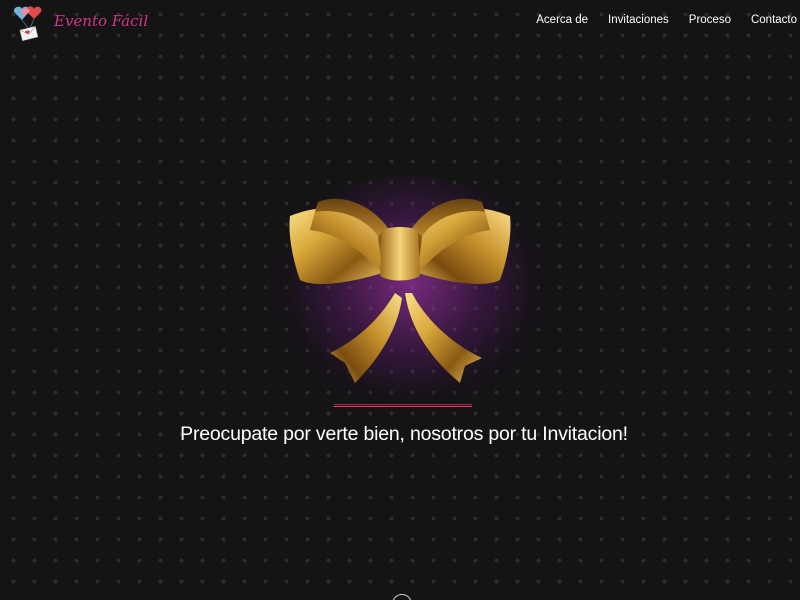 The width and height of the screenshot is (800, 600). Describe the element at coordinates (562, 20) in the screenshot. I see `nav-item-acerca-de: Acerca de` at that location.